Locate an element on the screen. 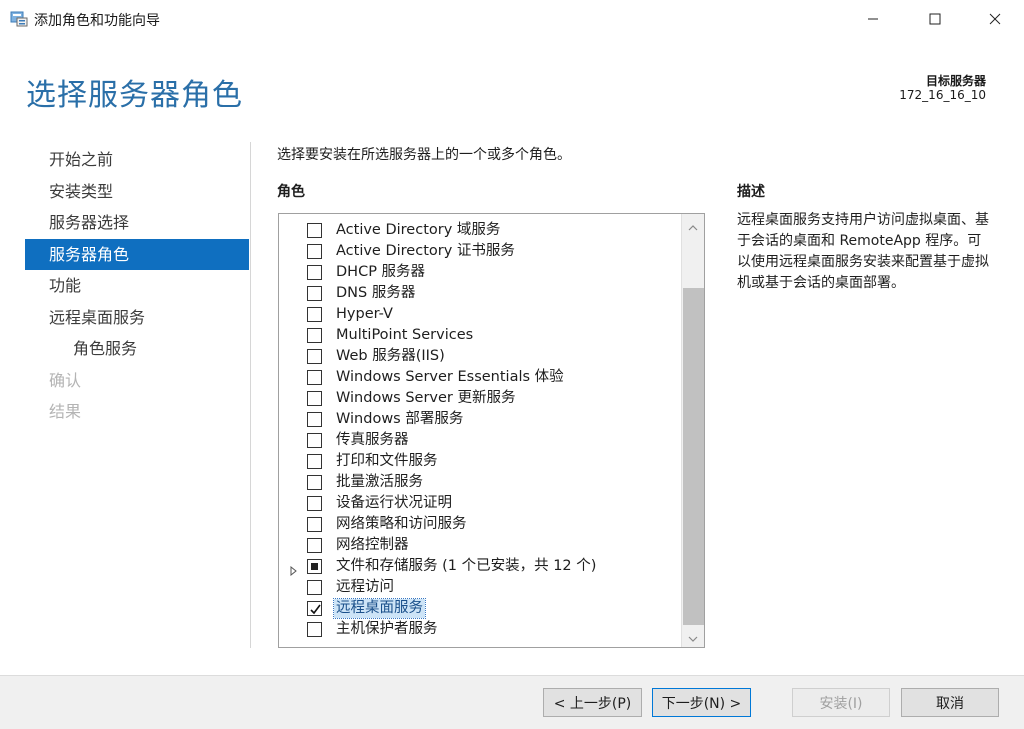 This screenshot has width=1024, height=729. nav-item-features: 功能 is located at coordinates (137, 286).